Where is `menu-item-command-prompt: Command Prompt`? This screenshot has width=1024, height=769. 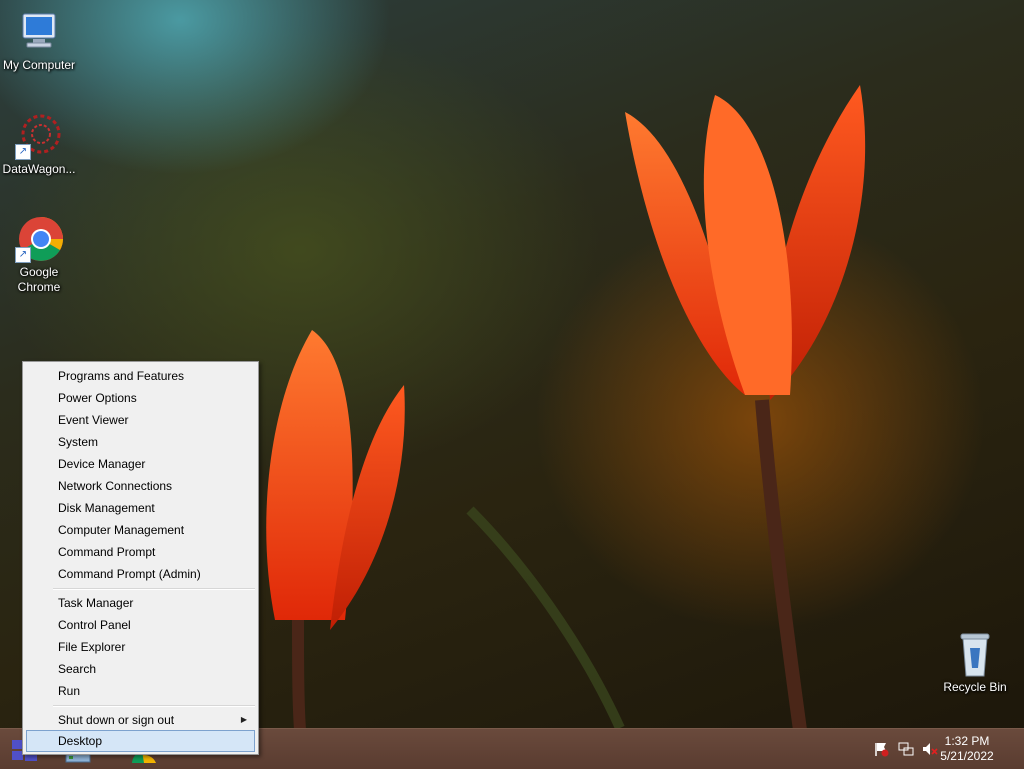
menu-item-command-prompt: Command Prompt is located at coordinates (140, 552).